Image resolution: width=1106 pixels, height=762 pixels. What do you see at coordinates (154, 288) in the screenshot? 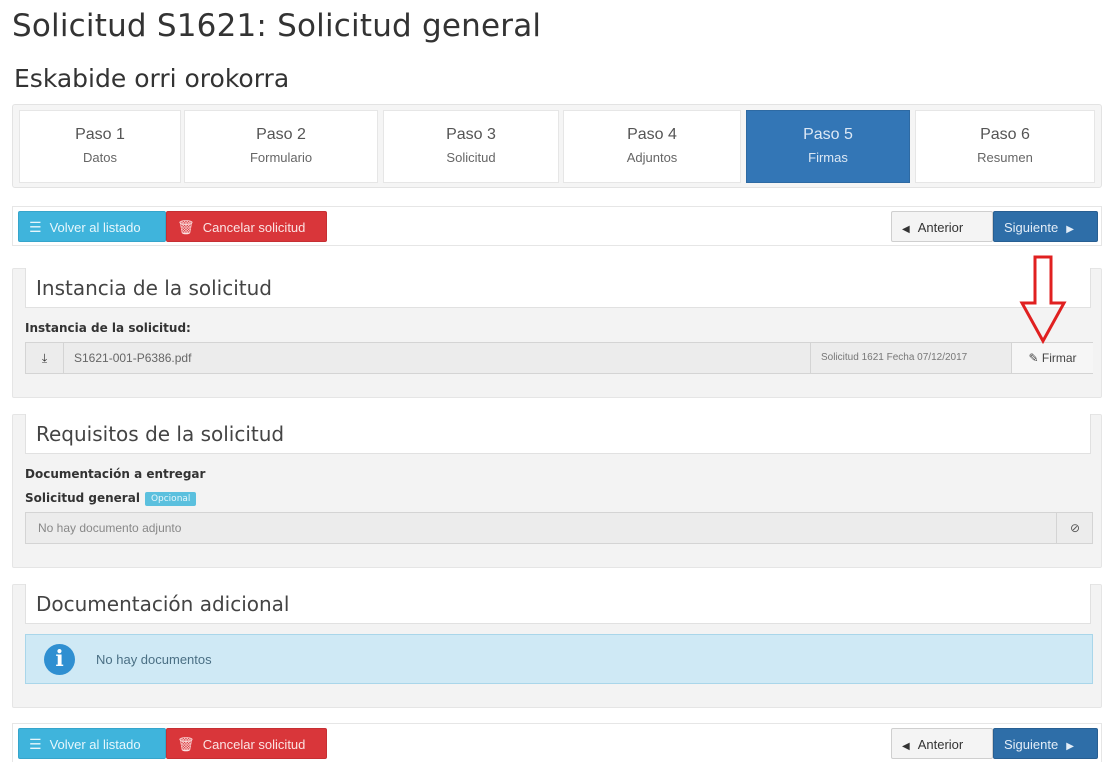
I see `instancia-heading-text: Instancia de la solicitud` at bounding box center [154, 288].